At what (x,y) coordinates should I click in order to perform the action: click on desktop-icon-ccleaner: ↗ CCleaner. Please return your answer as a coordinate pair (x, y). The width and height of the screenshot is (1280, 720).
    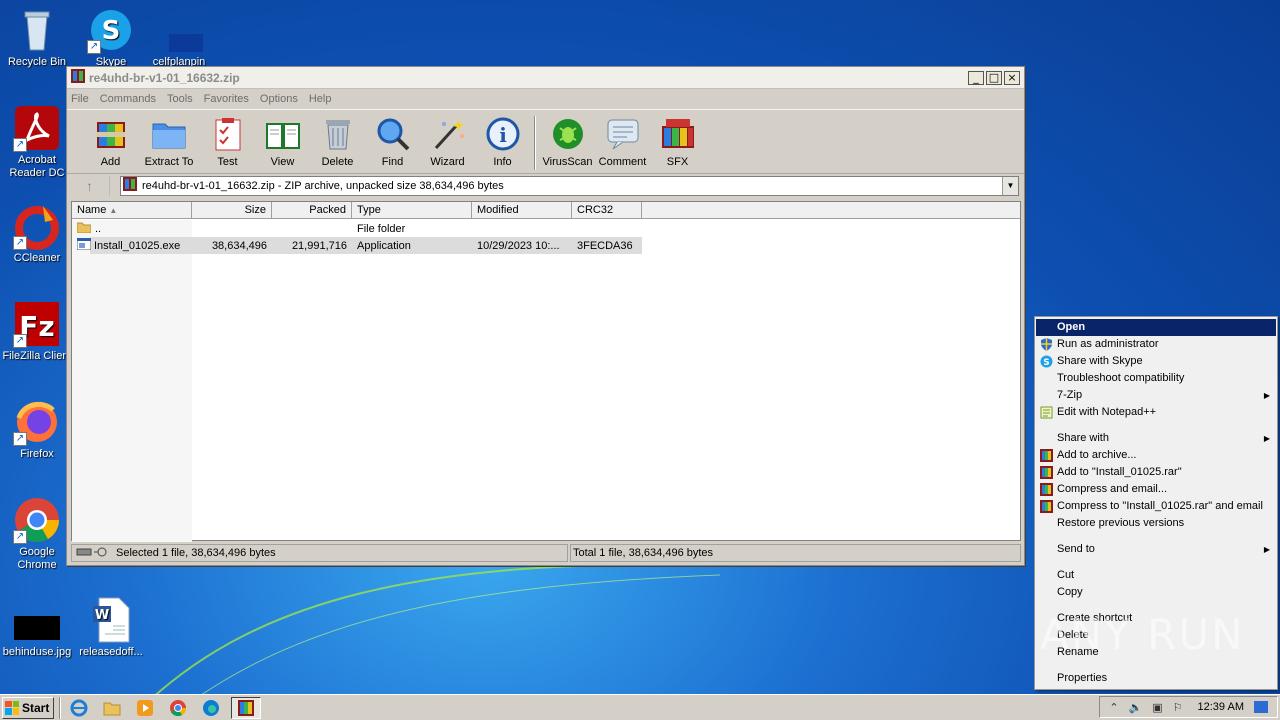
    Looking at the image, I should click on (37, 233).